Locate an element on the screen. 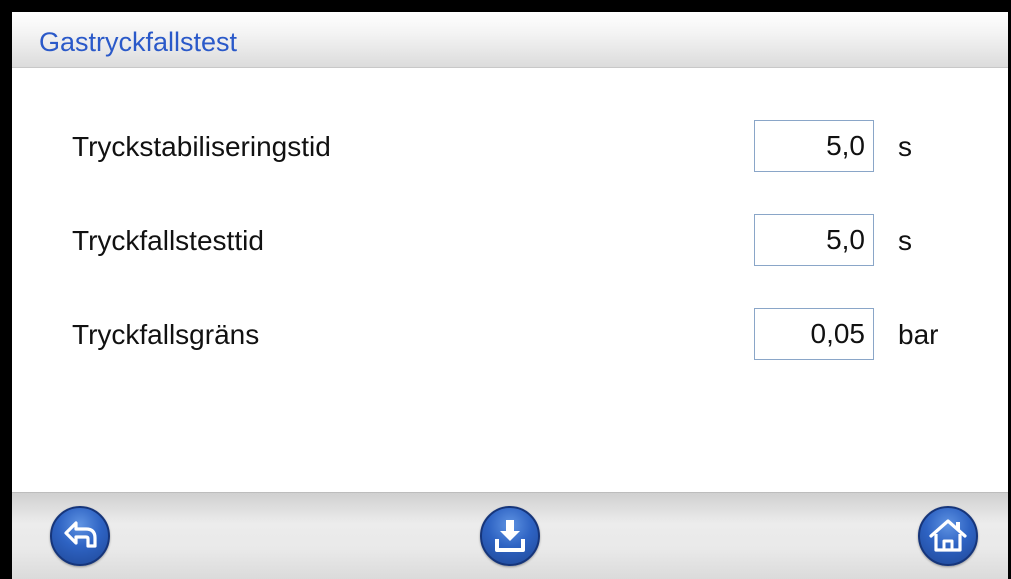  bottom-toolbar is located at coordinates (510, 535).